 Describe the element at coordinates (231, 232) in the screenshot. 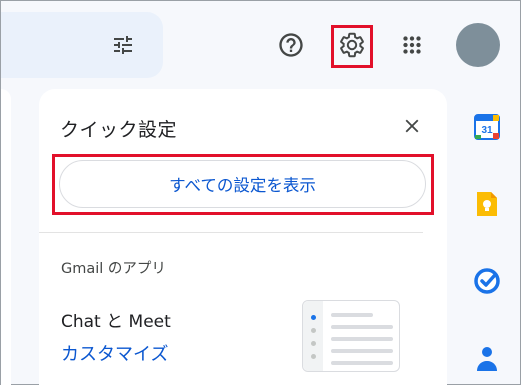

I see `divider` at that location.